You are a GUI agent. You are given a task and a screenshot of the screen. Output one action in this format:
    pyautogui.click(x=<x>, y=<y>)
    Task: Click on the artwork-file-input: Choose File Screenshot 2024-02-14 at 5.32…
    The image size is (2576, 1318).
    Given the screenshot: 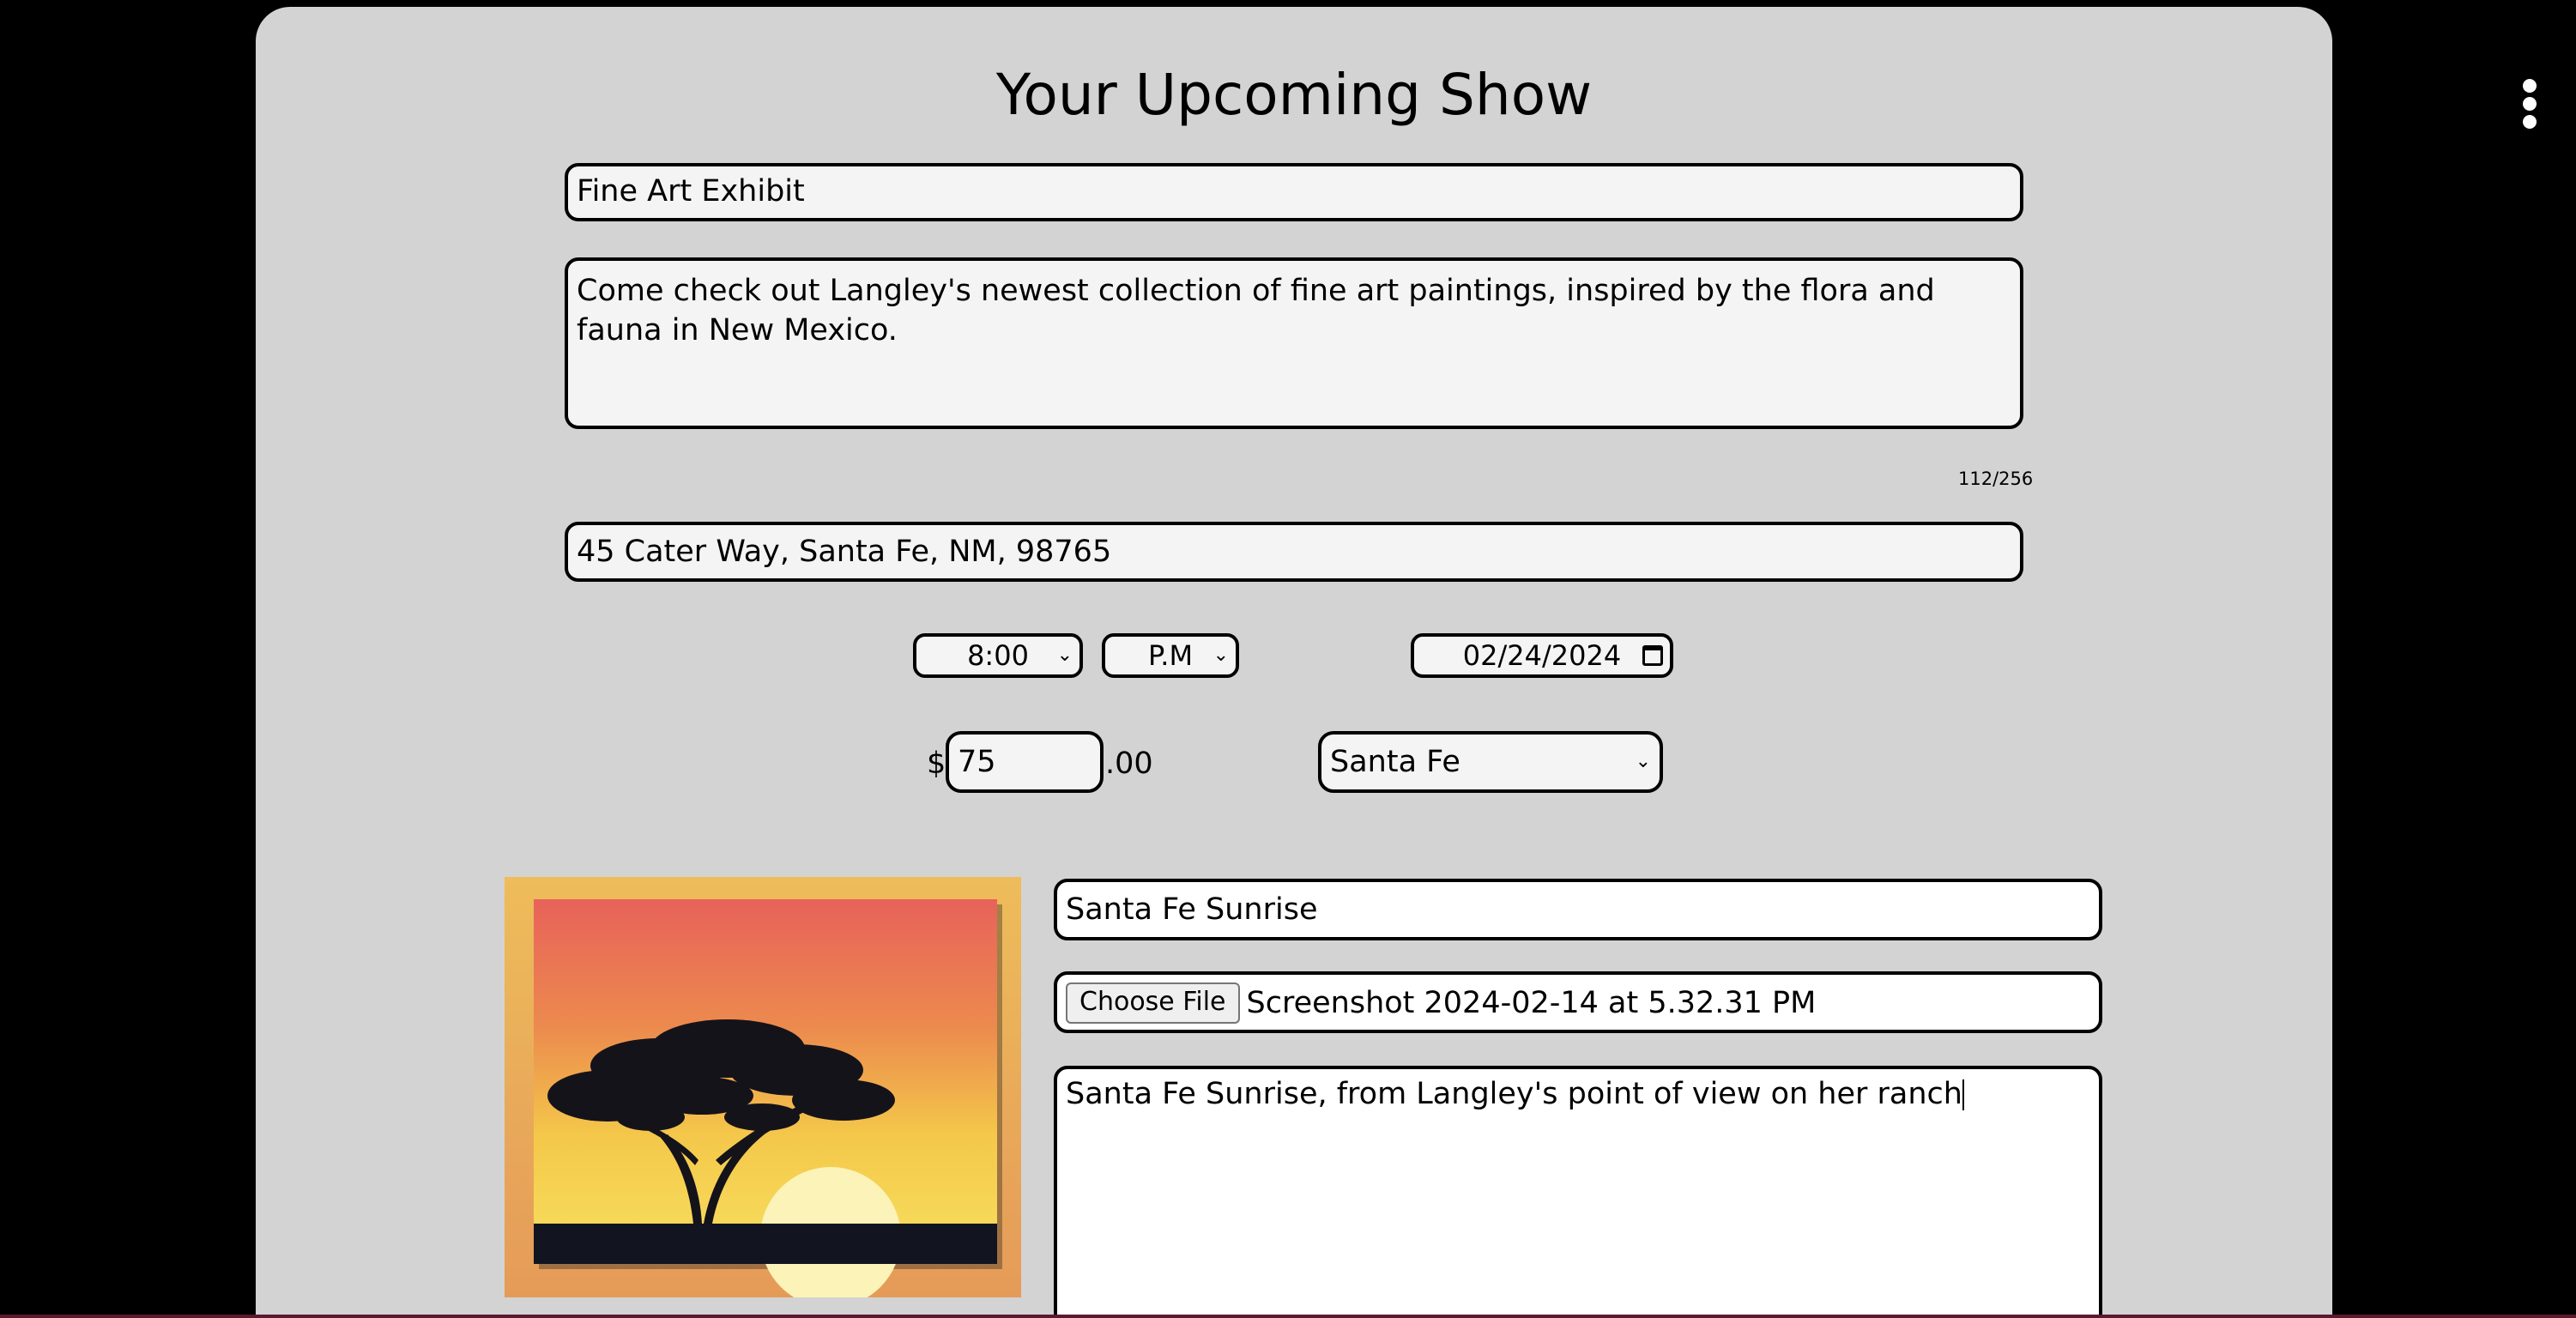 What is the action you would take?
    pyautogui.click(x=1578, y=1002)
    